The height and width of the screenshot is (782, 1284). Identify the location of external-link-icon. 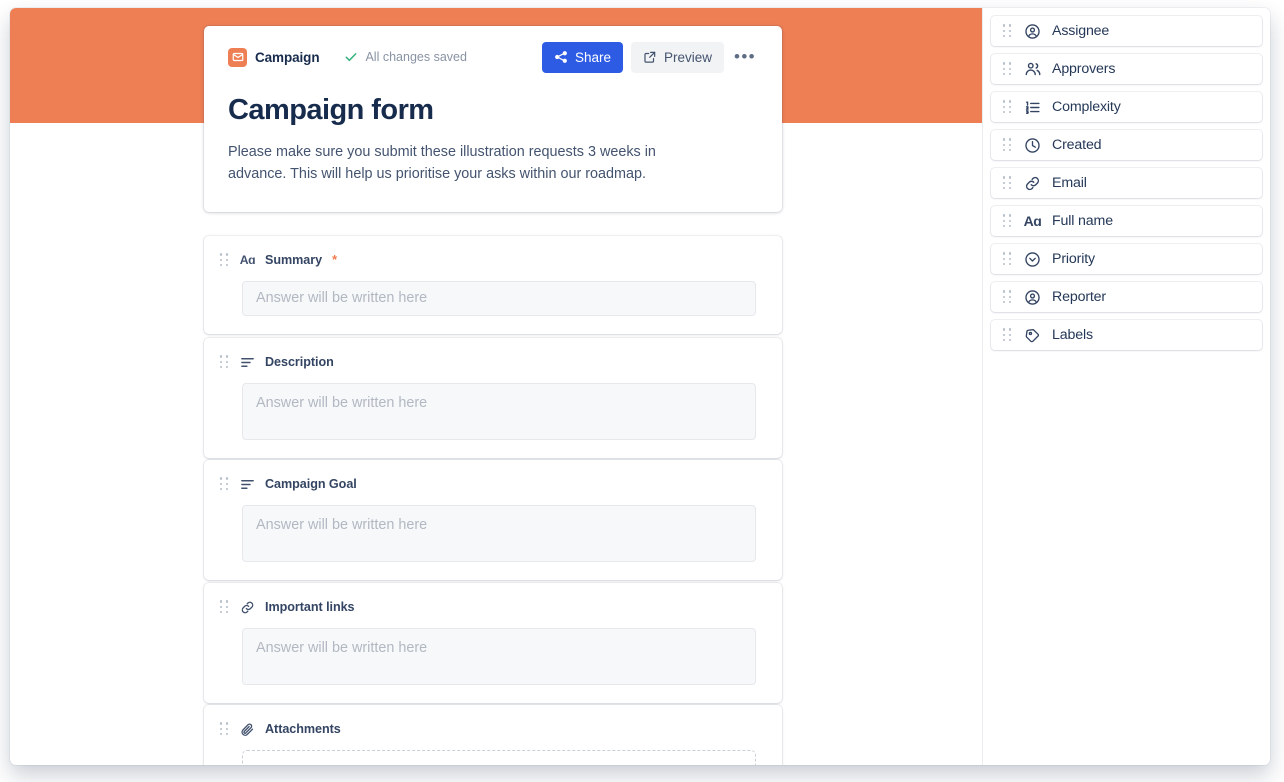
(650, 57).